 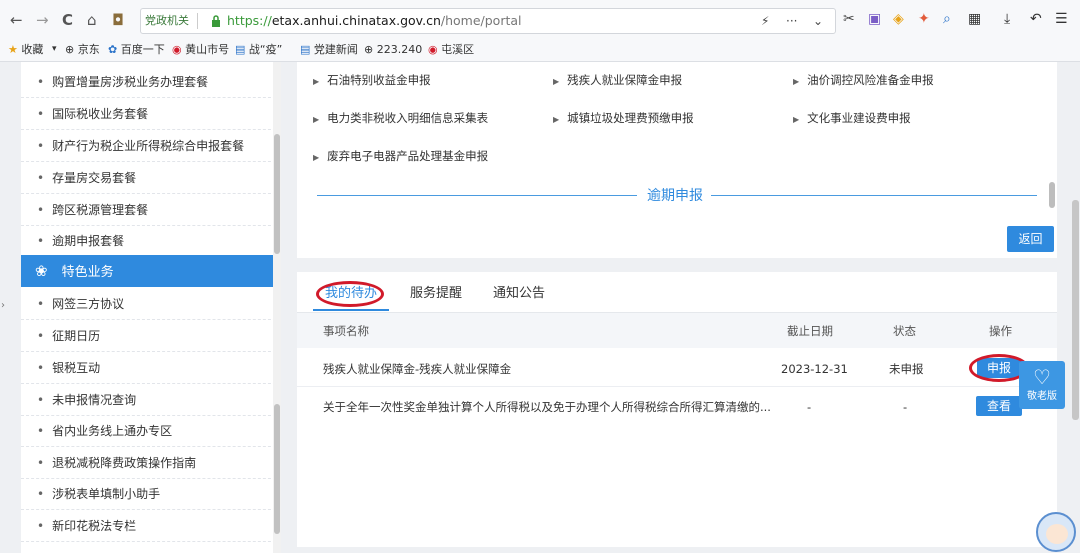 I want to click on elderly-mode-button: ♡ 敬老版, so click(x=1042, y=385).